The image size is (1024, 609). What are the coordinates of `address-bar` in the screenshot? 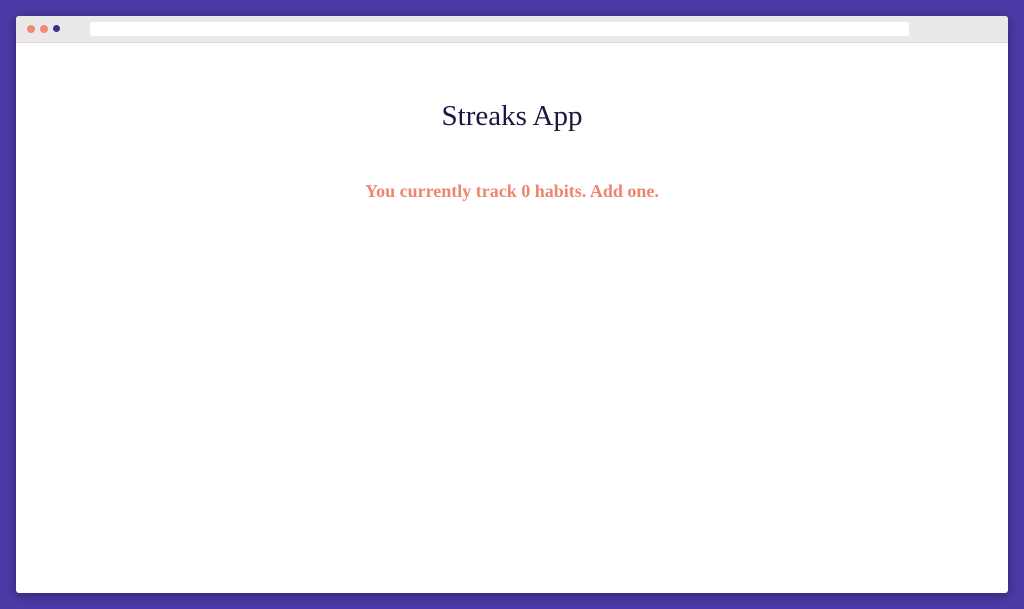 It's located at (499, 29).